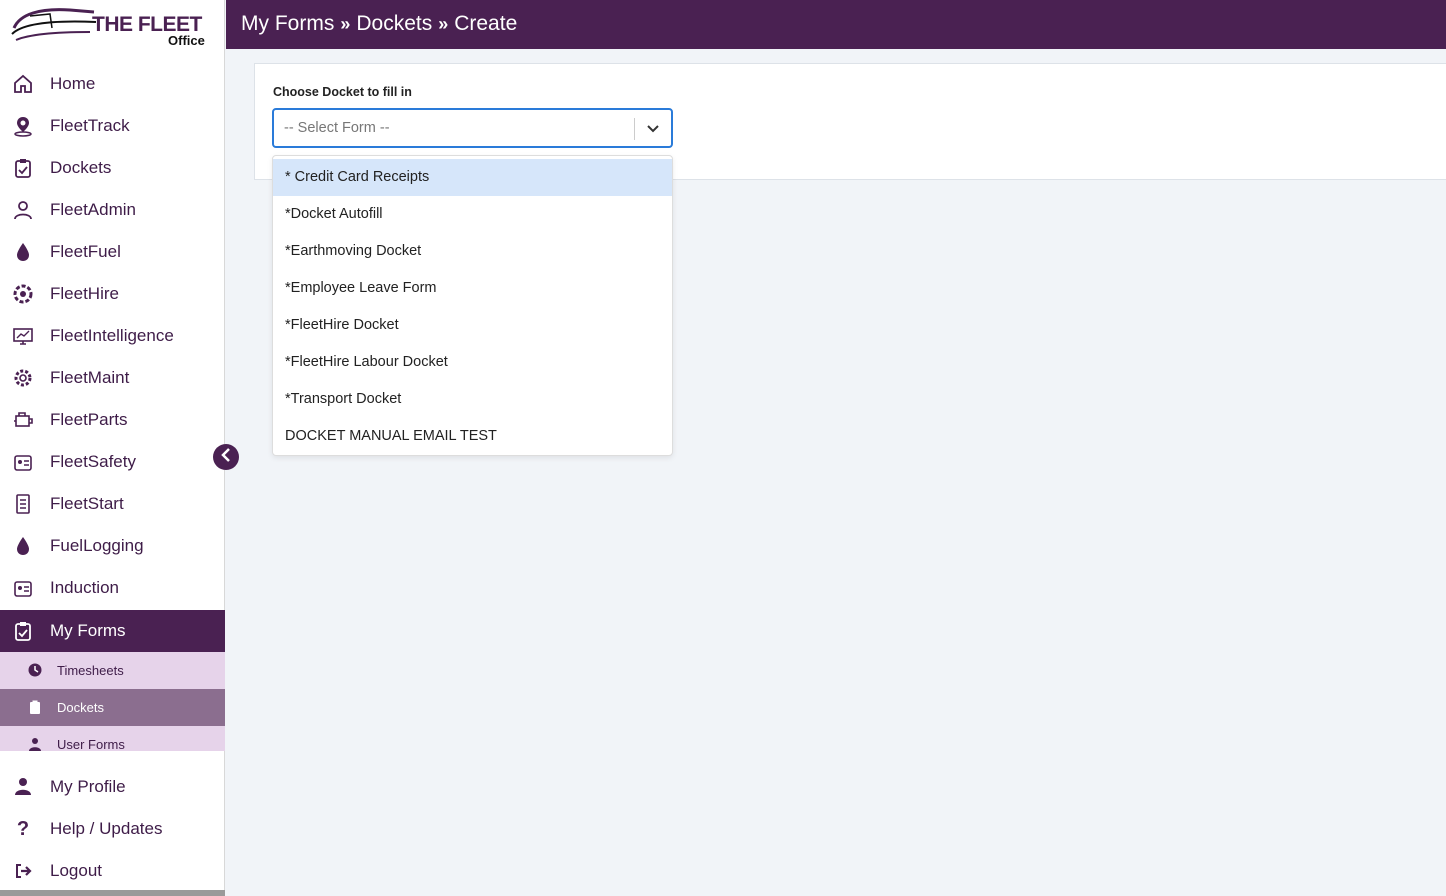  Describe the element at coordinates (88, 630) in the screenshot. I see `sidebar-item-label: My Forms` at that location.